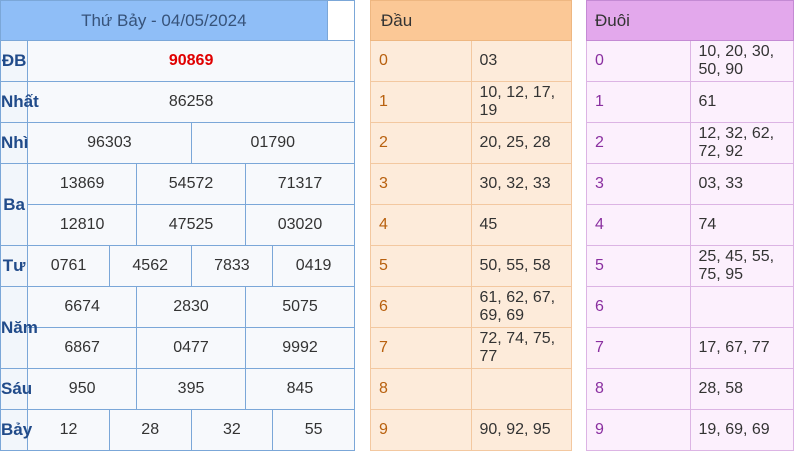 This screenshot has width=794, height=462. What do you see at coordinates (19, 327) in the screenshot?
I see `prize-label-nam: Năm` at bounding box center [19, 327].